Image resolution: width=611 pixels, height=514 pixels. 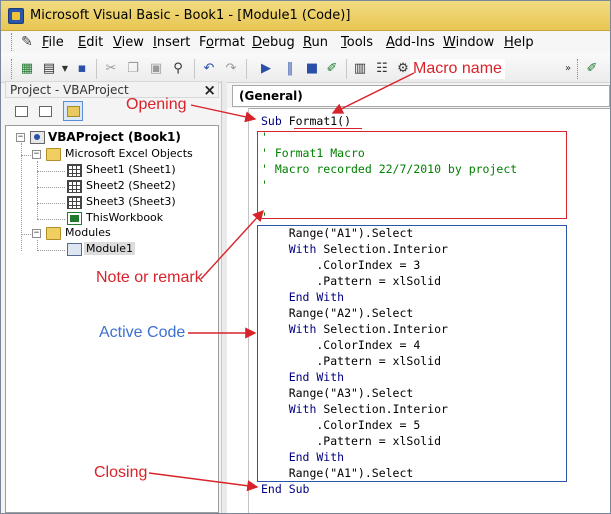 What do you see at coordinates (231, 69) in the screenshot?
I see `redo-icon: ↷` at bounding box center [231, 69].